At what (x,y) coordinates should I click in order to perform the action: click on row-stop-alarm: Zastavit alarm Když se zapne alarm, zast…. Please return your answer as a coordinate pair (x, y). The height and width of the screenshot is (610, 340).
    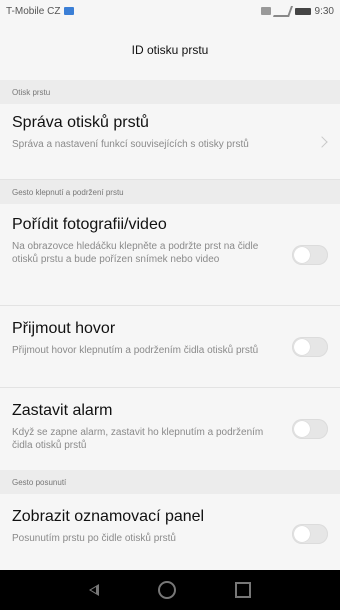
    Looking at the image, I should click on (170, 429).